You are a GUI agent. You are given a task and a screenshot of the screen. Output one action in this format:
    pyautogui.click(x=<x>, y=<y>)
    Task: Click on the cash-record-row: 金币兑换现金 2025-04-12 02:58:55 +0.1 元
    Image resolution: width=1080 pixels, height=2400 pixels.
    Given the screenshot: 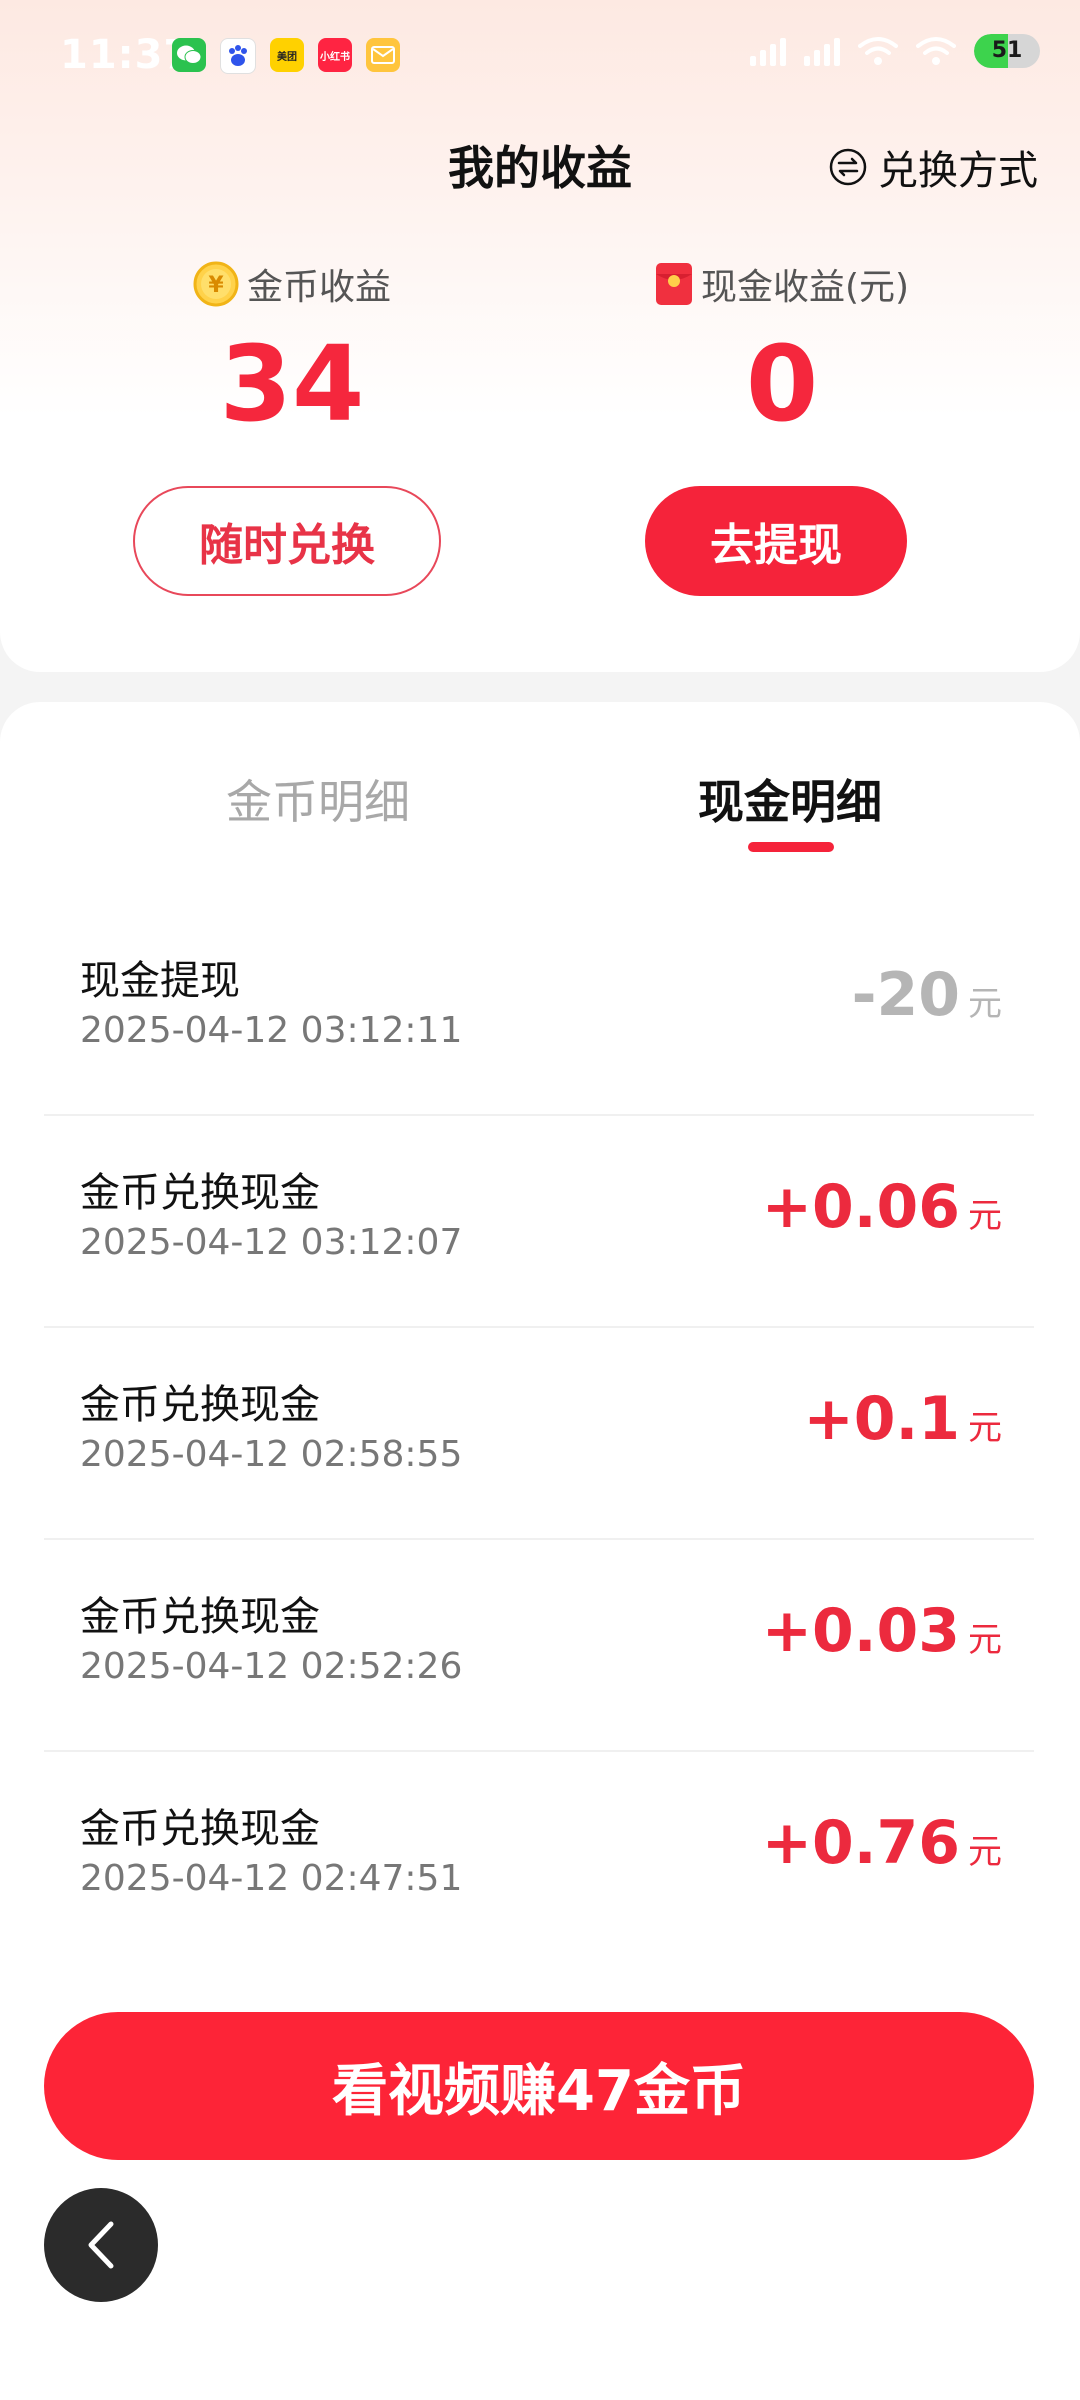 What is the action you would take?
    pyautogui.click(x=539, y=1434)
    